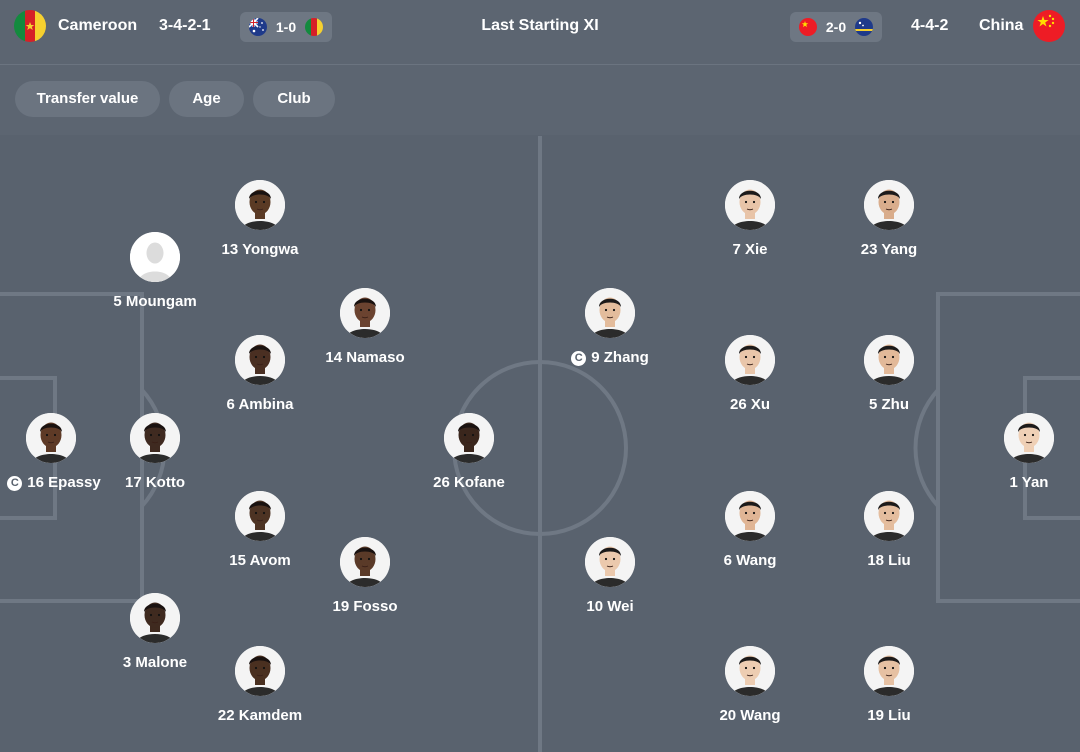 Image resolution: width=1080 pixels, height=752 pixels. What do you see at coordinates (750, 249) in the screenshot?
I see `player-name: 7 Xie` at bounding box center [750, 249].